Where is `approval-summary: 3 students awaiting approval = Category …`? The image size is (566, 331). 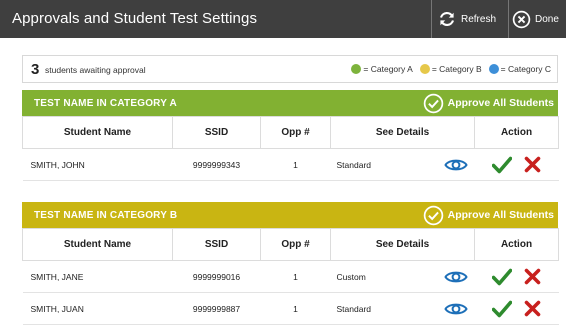
approval-summary: 3 students awaiting approval = Category … is located at coordinates (290, 69).